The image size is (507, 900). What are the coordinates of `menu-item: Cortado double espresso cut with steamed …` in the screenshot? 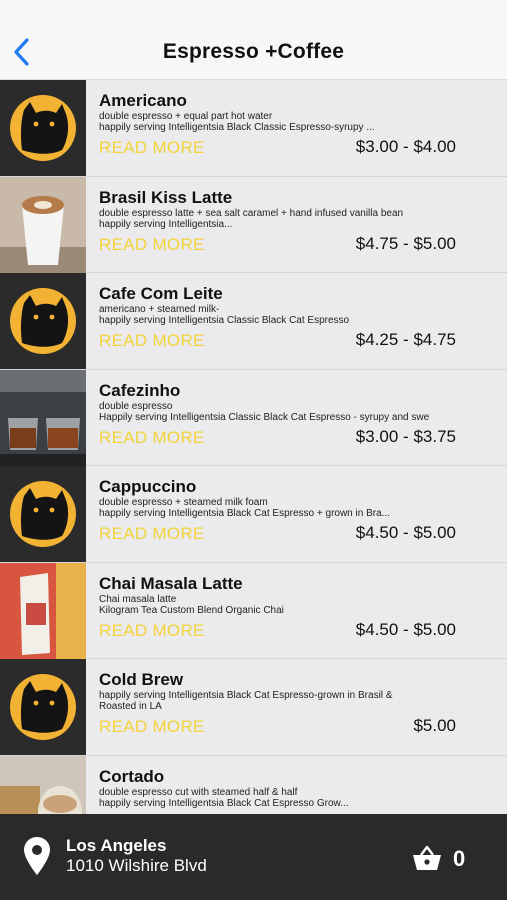 It's located at (253, 784).